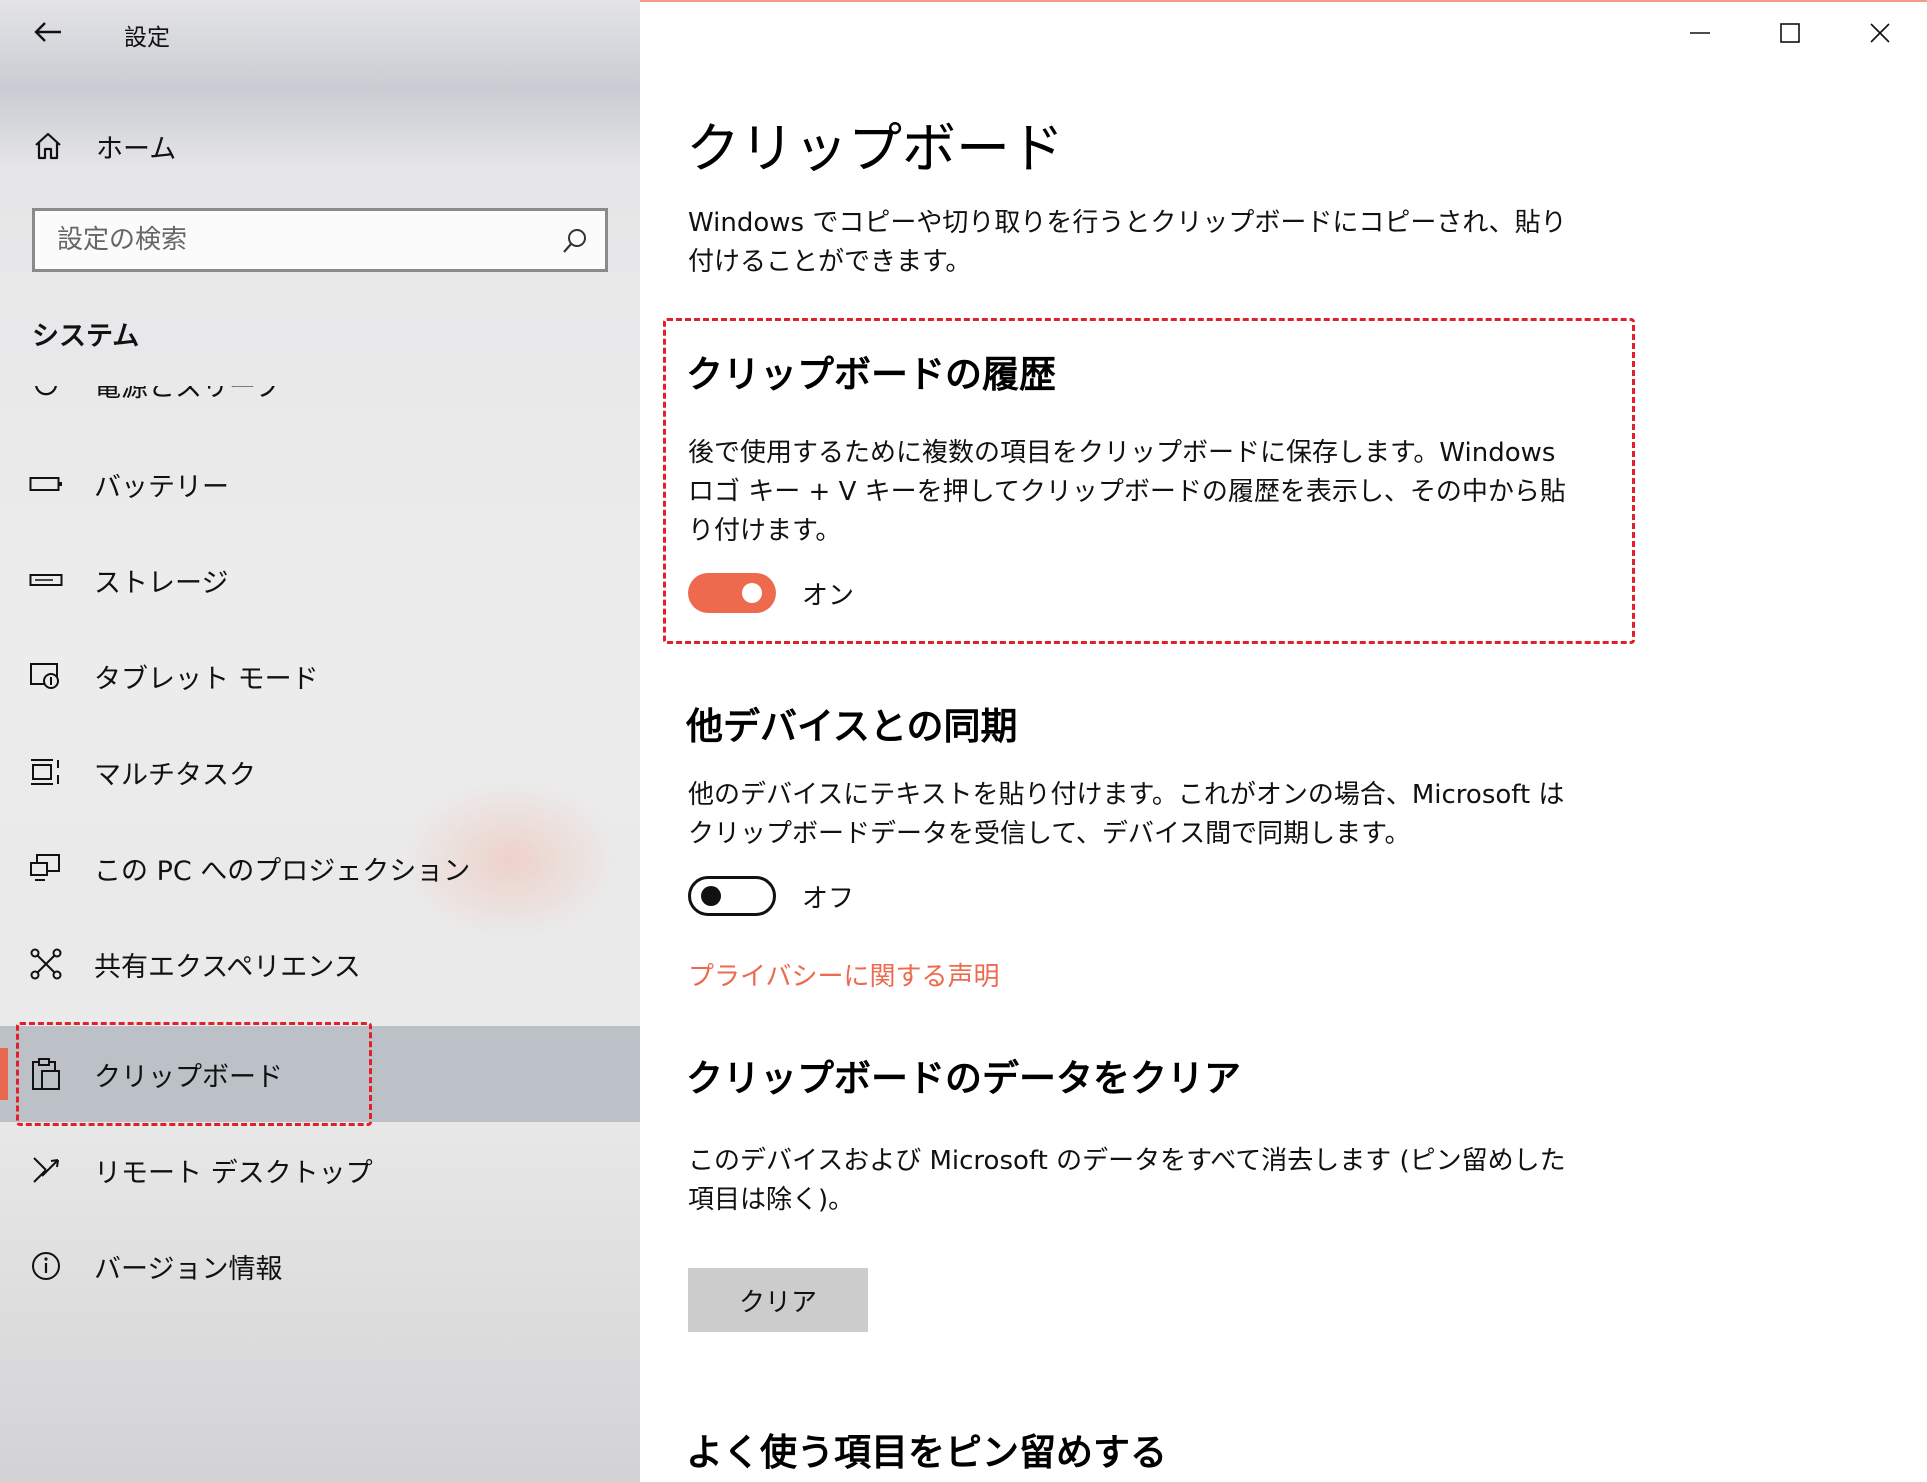 This screenshot has width=1927, height=1482. Describe the element at coordinates (136, 149) in the screenshot. I see `sidebar-item-label: ホーム` at that location.